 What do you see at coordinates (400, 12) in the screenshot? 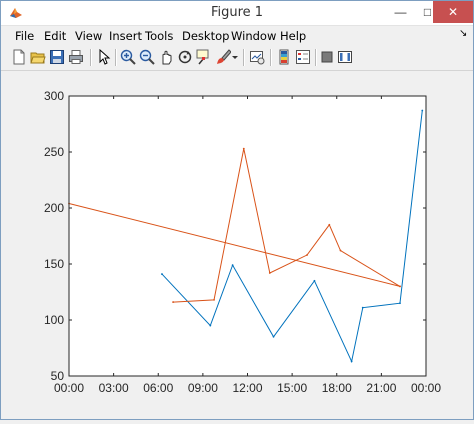
I see `minimize-button: —` at bounding box center [400, 12].